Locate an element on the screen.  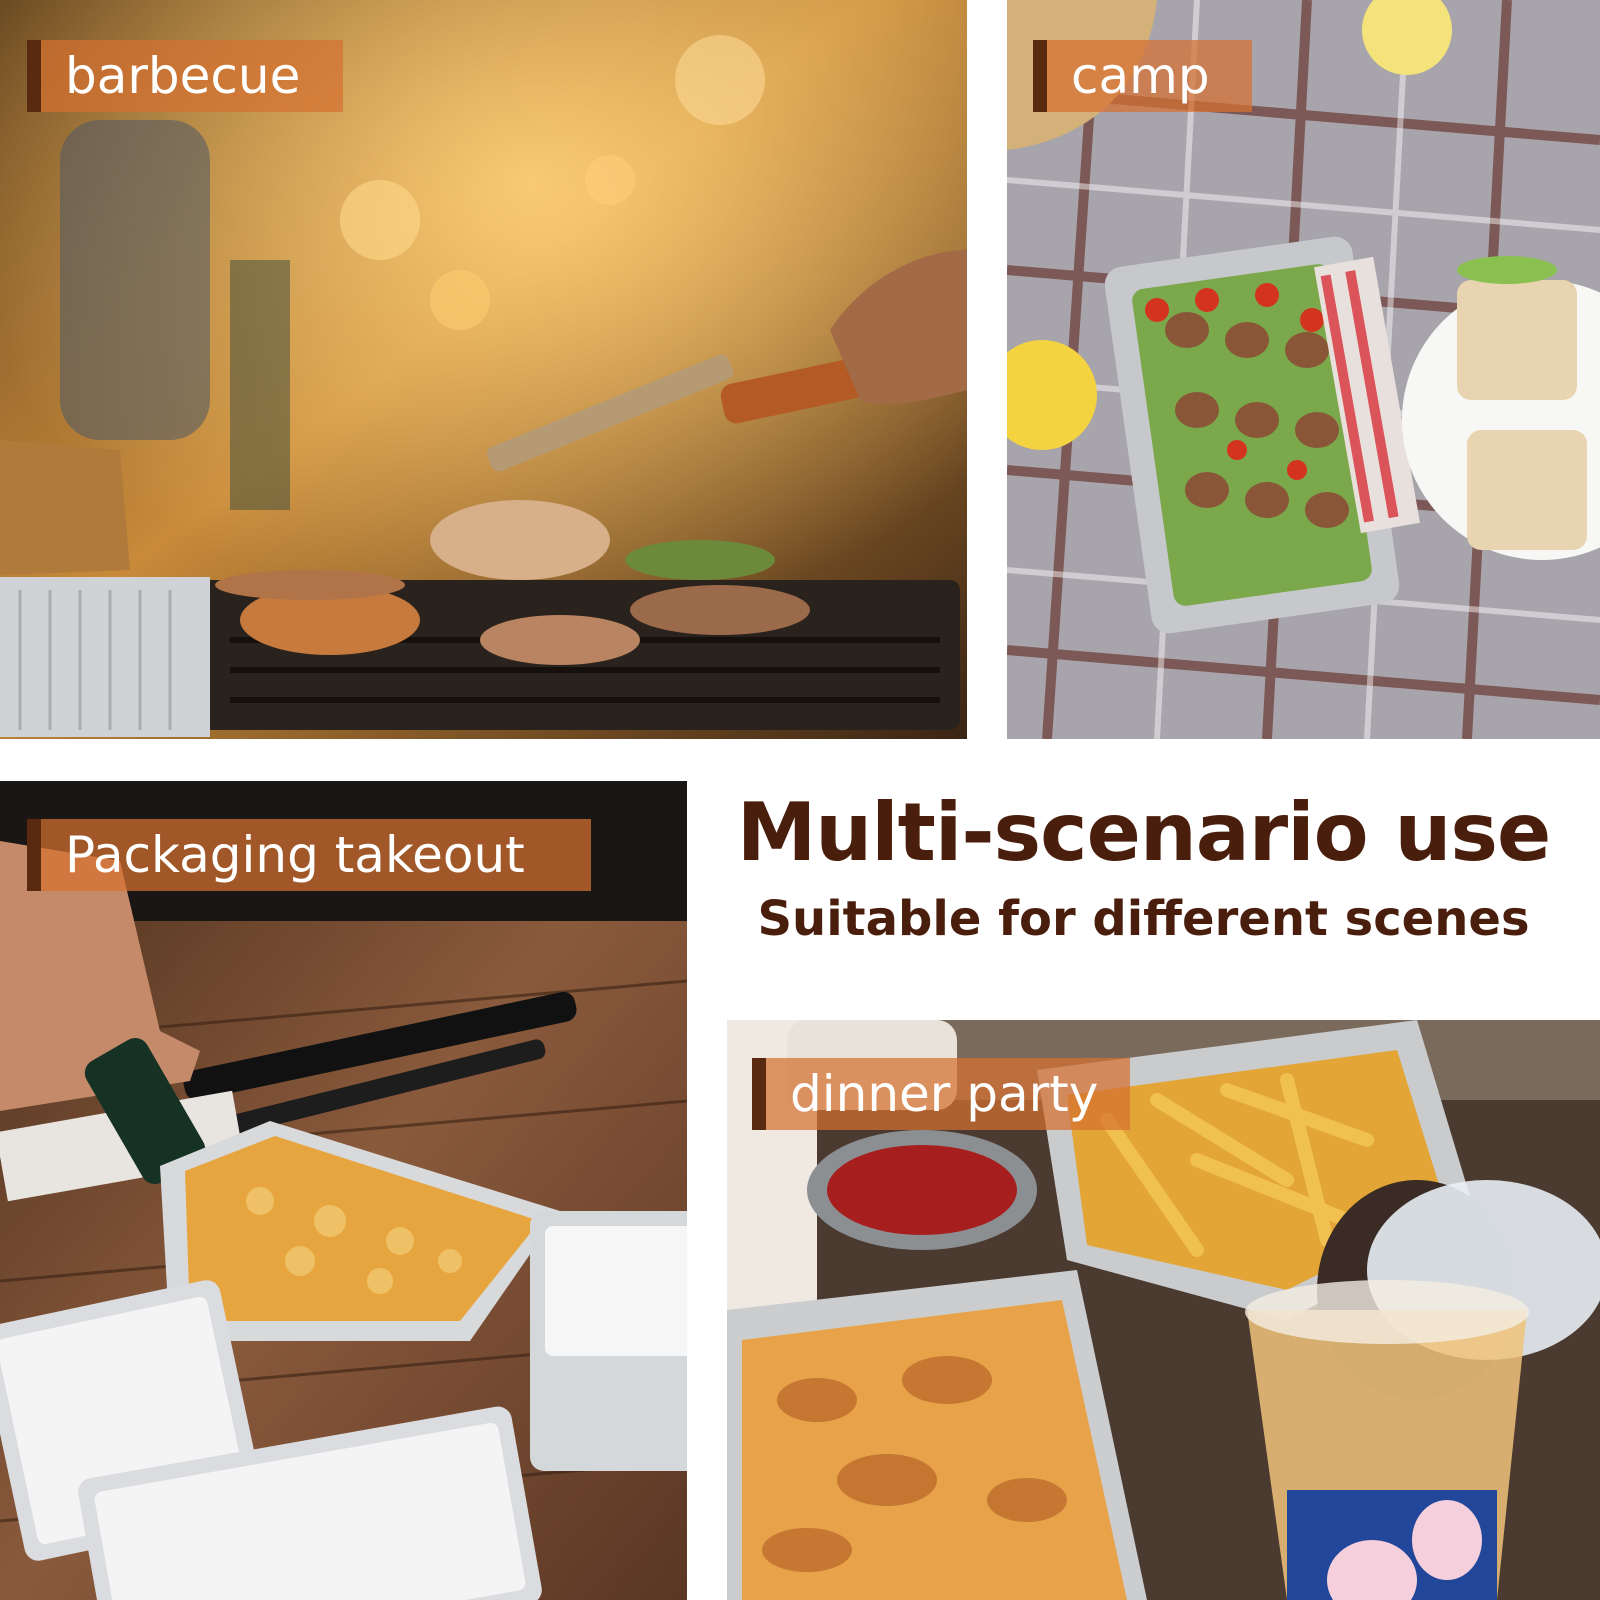
packaging-takeout-tag: Packaging takeout is located at coordinates (309, 855).